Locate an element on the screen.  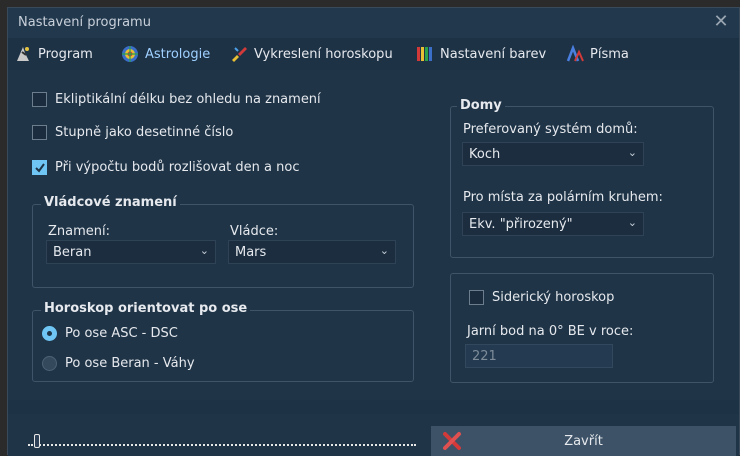
ruler-select: Mars ⌄ is located at coordinates (312, 252).